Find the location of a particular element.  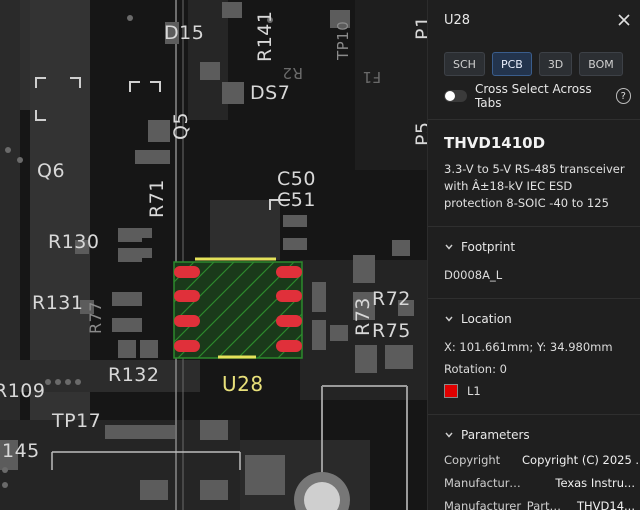

parameters-section-header: Parameters is located at coordinates (534, 428).